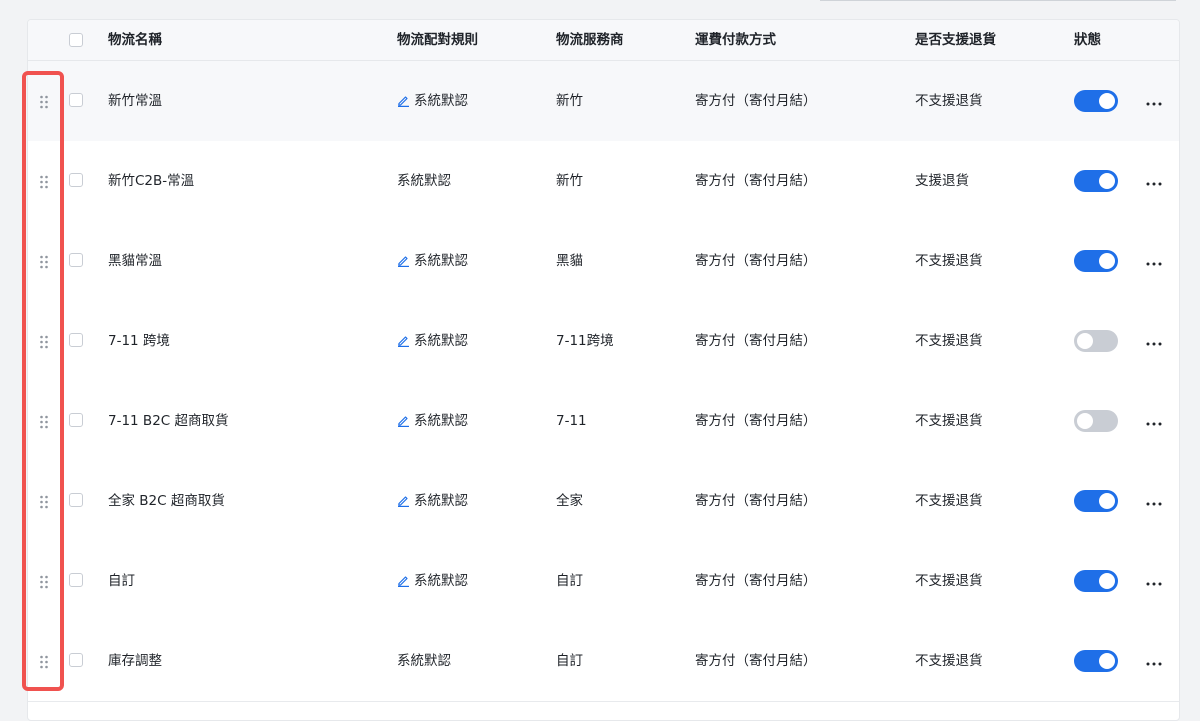 The height and width of the screenshot is (721, 1200). Describe the element at coordinates (942, 181) in the screenshot. I see `return-support: 支援退貨` at that location.